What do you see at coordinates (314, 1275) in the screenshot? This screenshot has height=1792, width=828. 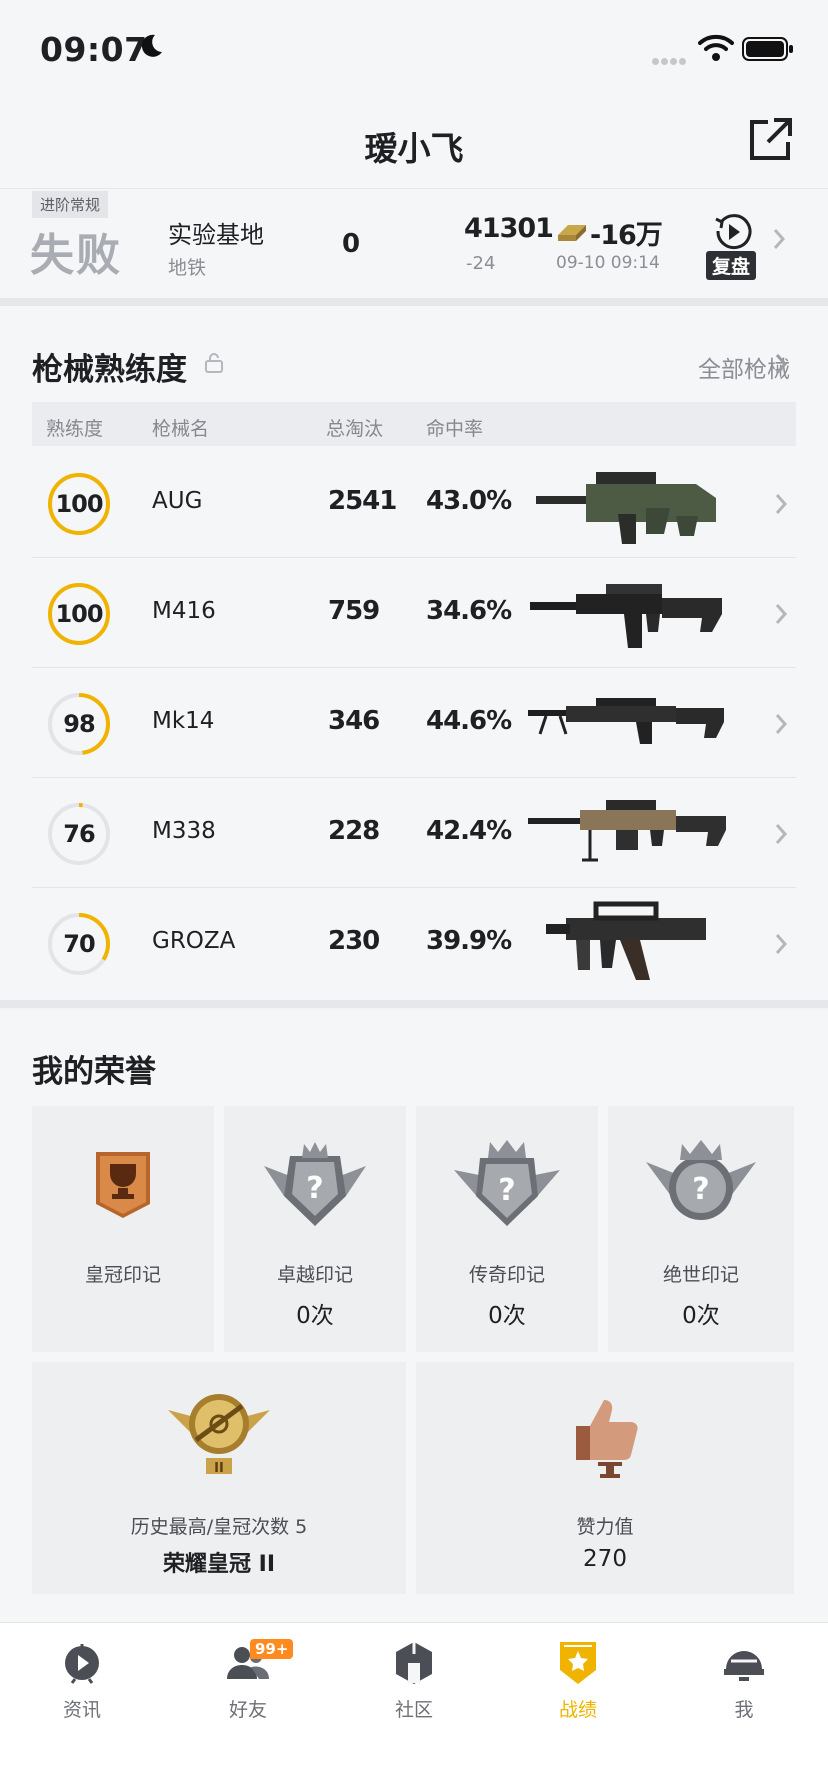 I see `honor-label: 卓越印记` at bounding box center [314, 1275].